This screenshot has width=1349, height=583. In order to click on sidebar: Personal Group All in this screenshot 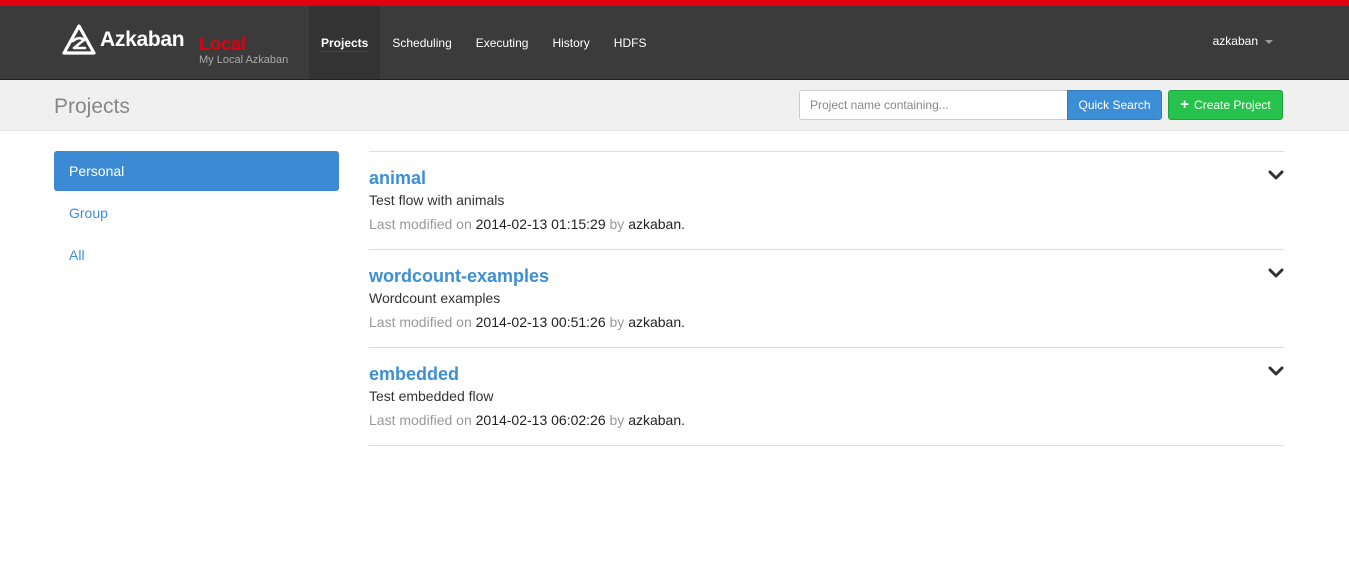, I will do `click(196, 214)`.